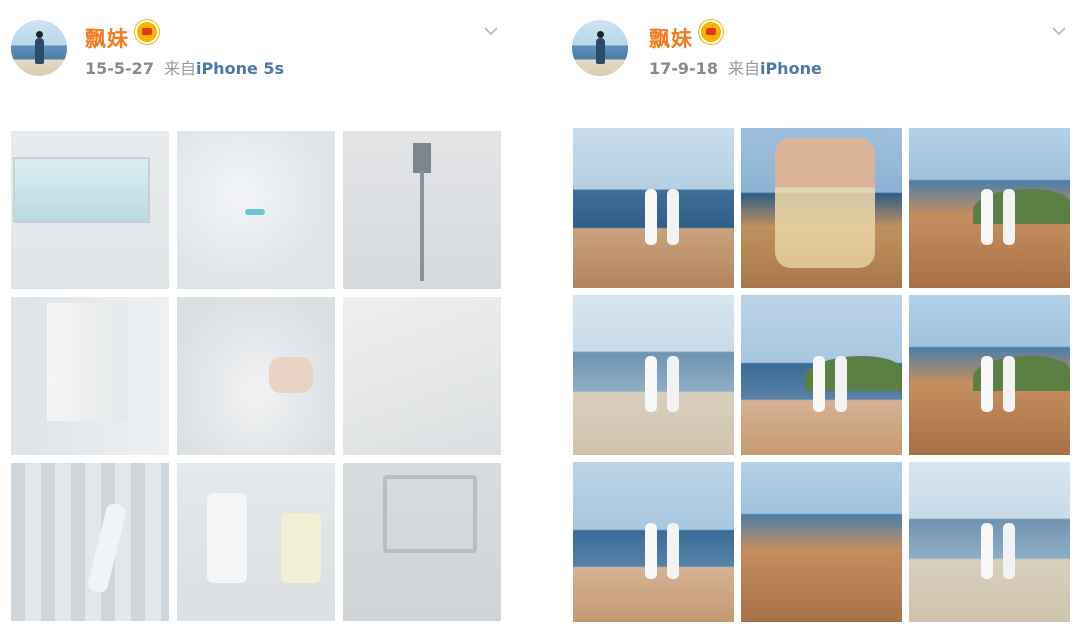 This screenshot has height=629, width=1080. I want to click on post-date: 15-5-27, so click(119, 68).